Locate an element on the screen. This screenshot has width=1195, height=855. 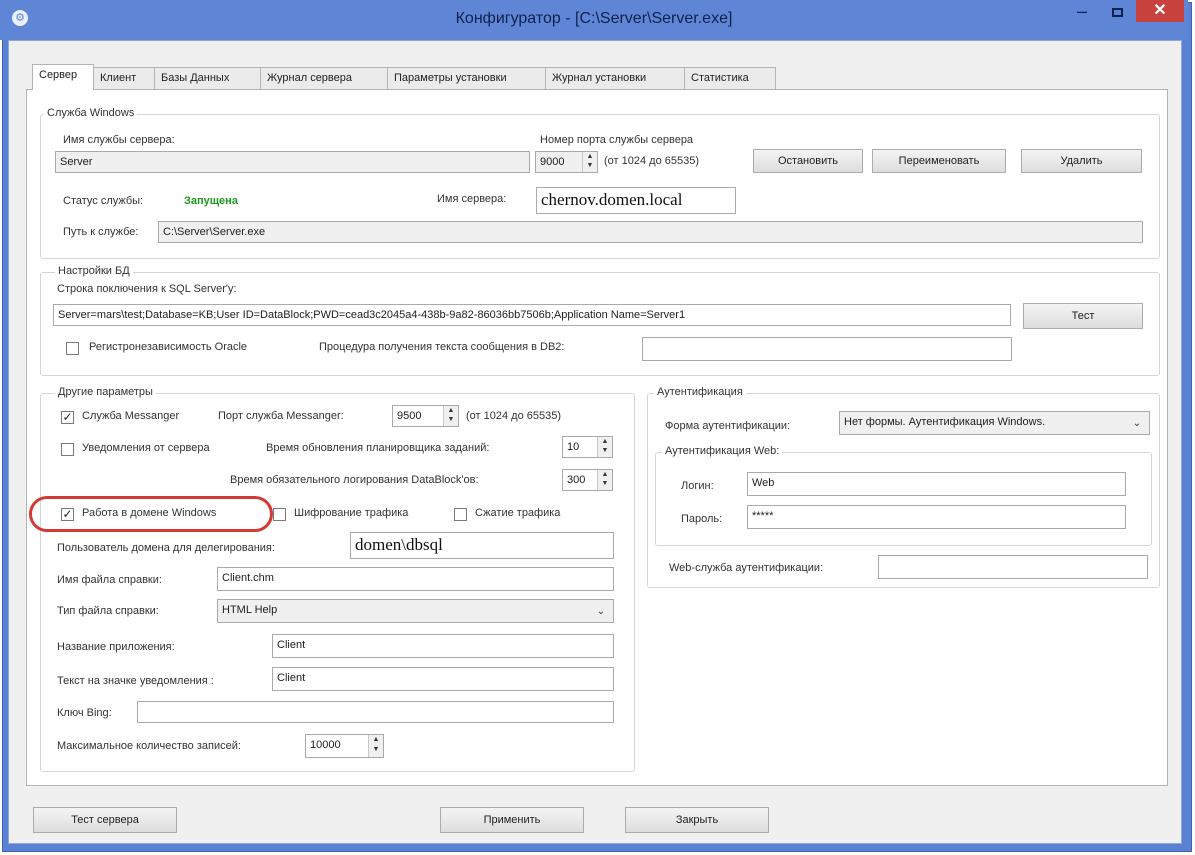
oracle-case-checkbox is located at coordinates (72, 348).